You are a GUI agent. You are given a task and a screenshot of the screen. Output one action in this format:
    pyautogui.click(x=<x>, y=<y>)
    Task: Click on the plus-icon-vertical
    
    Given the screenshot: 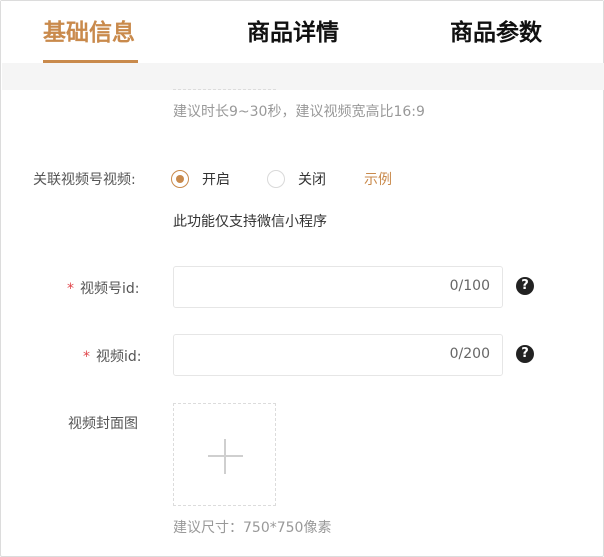 What is the action you would take?
    pyautogui.click(x=225, y=456)
    